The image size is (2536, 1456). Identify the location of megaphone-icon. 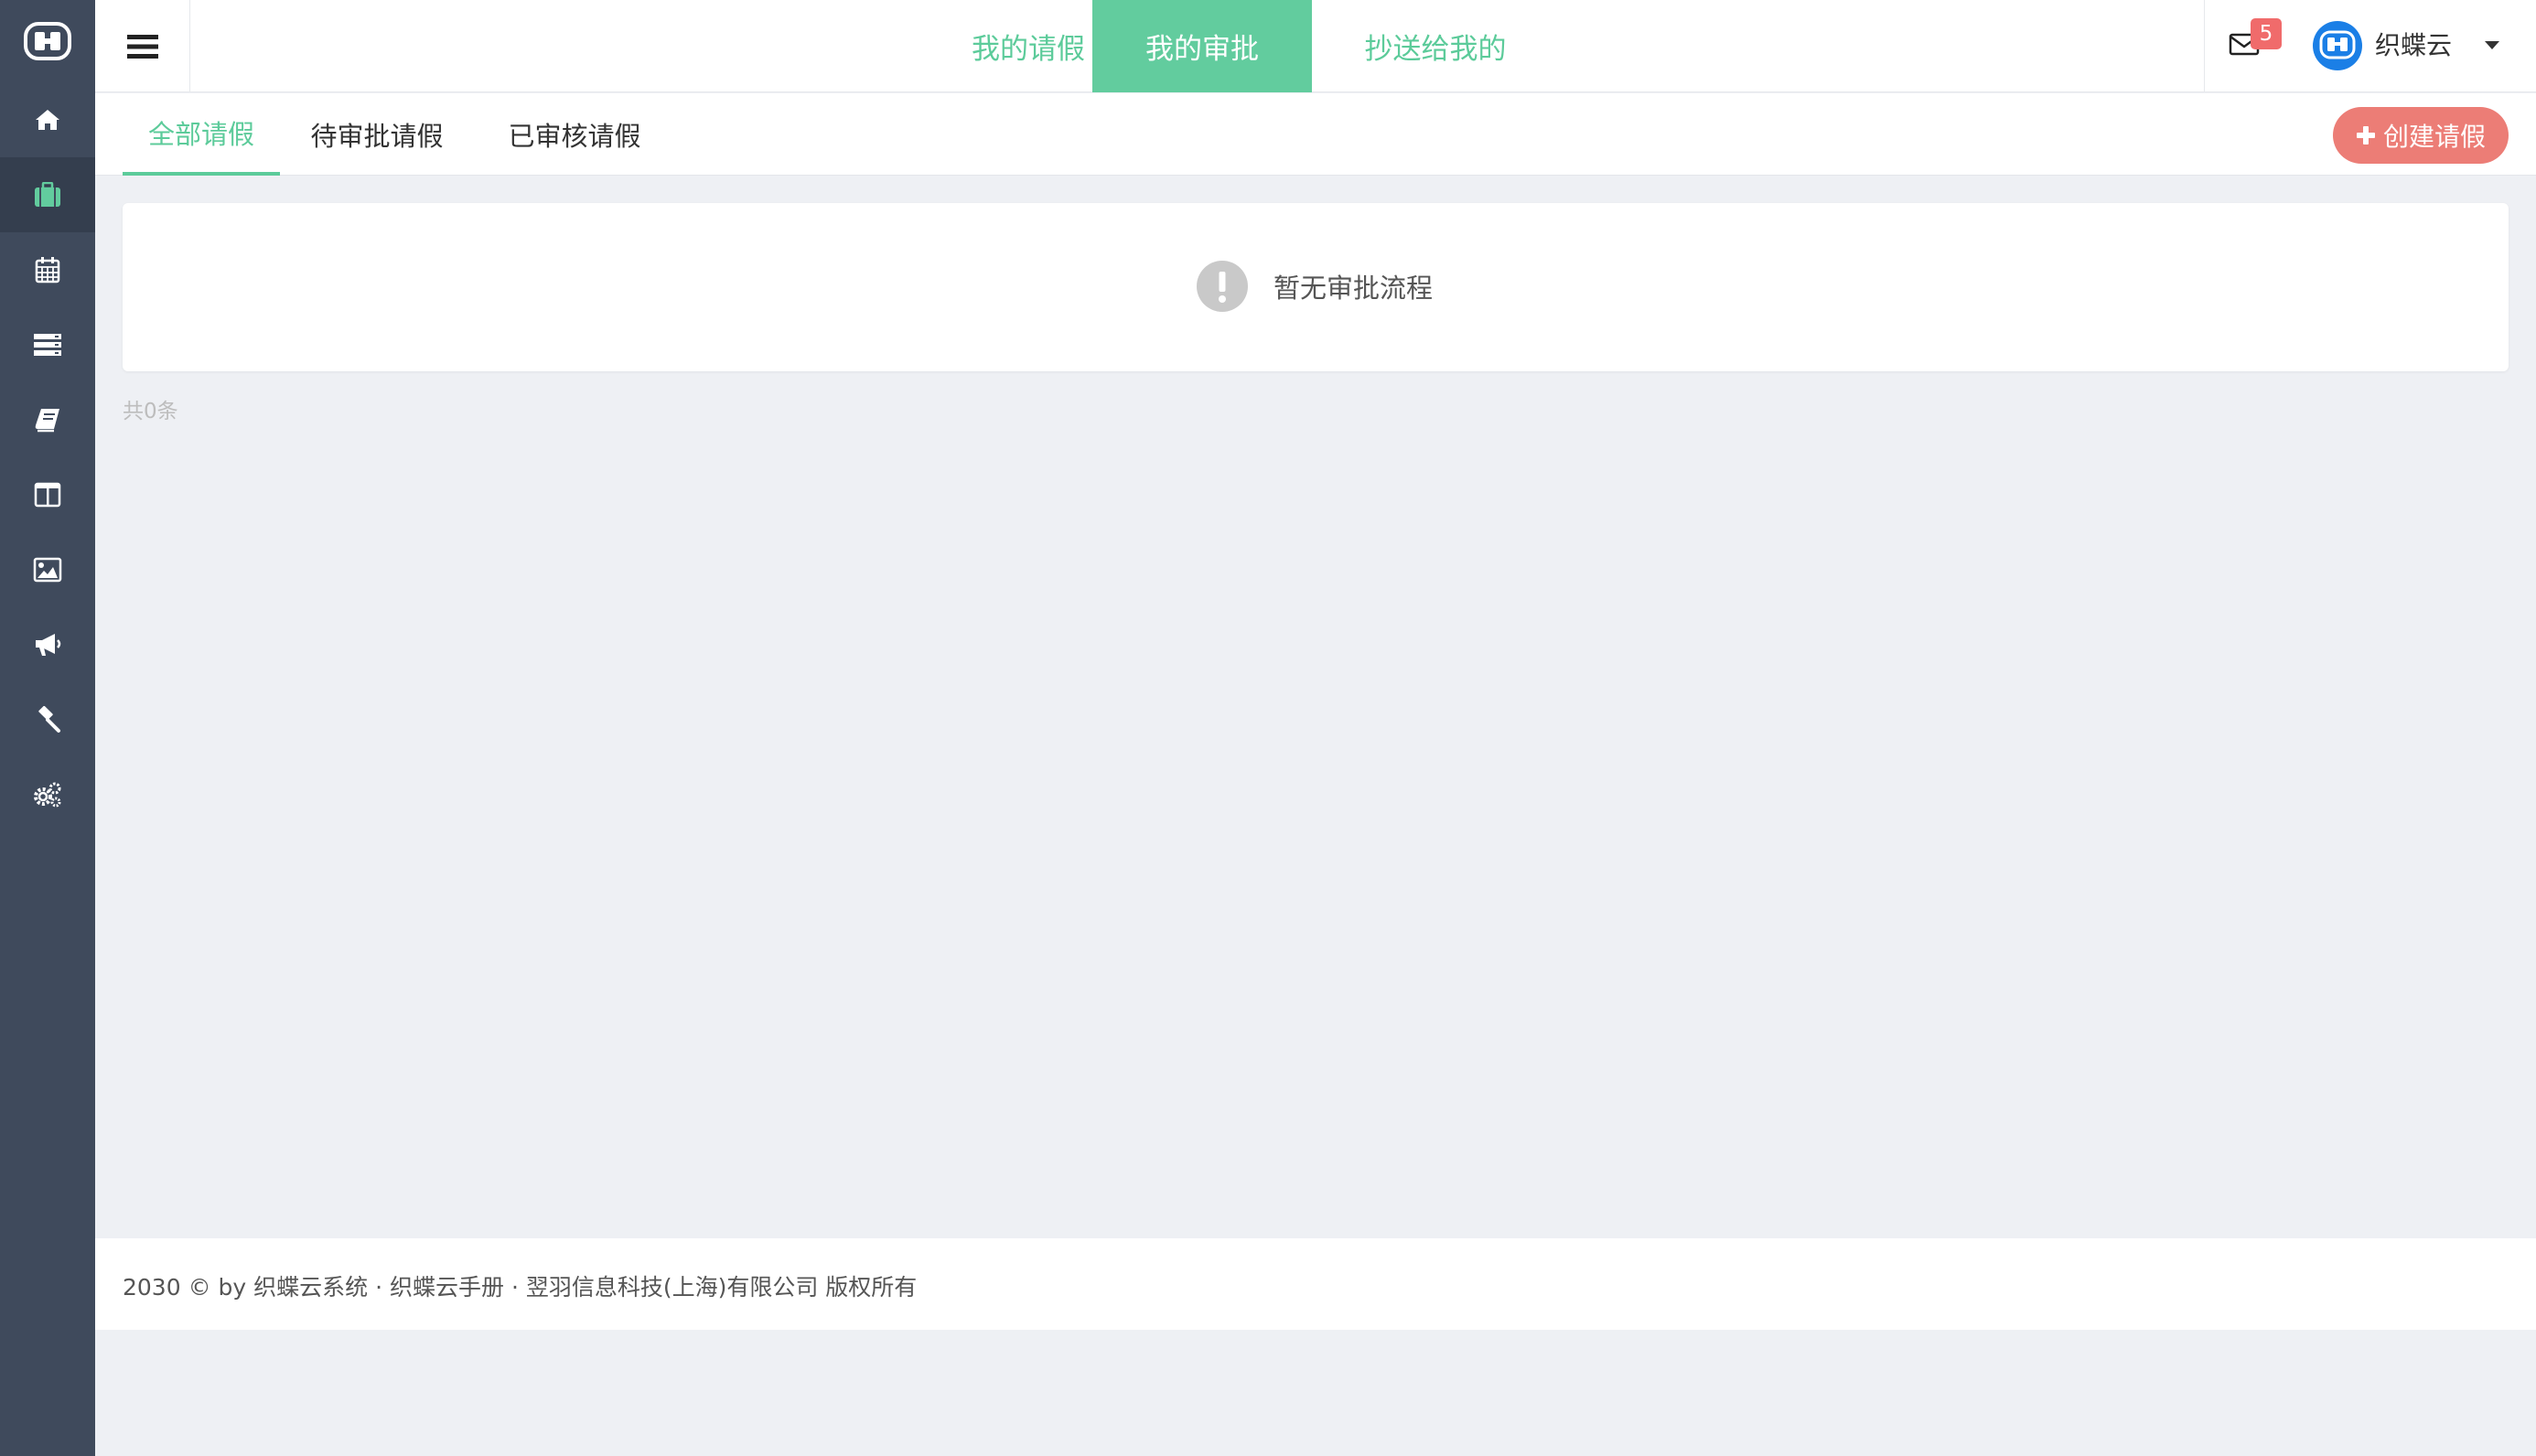
(49, 645).